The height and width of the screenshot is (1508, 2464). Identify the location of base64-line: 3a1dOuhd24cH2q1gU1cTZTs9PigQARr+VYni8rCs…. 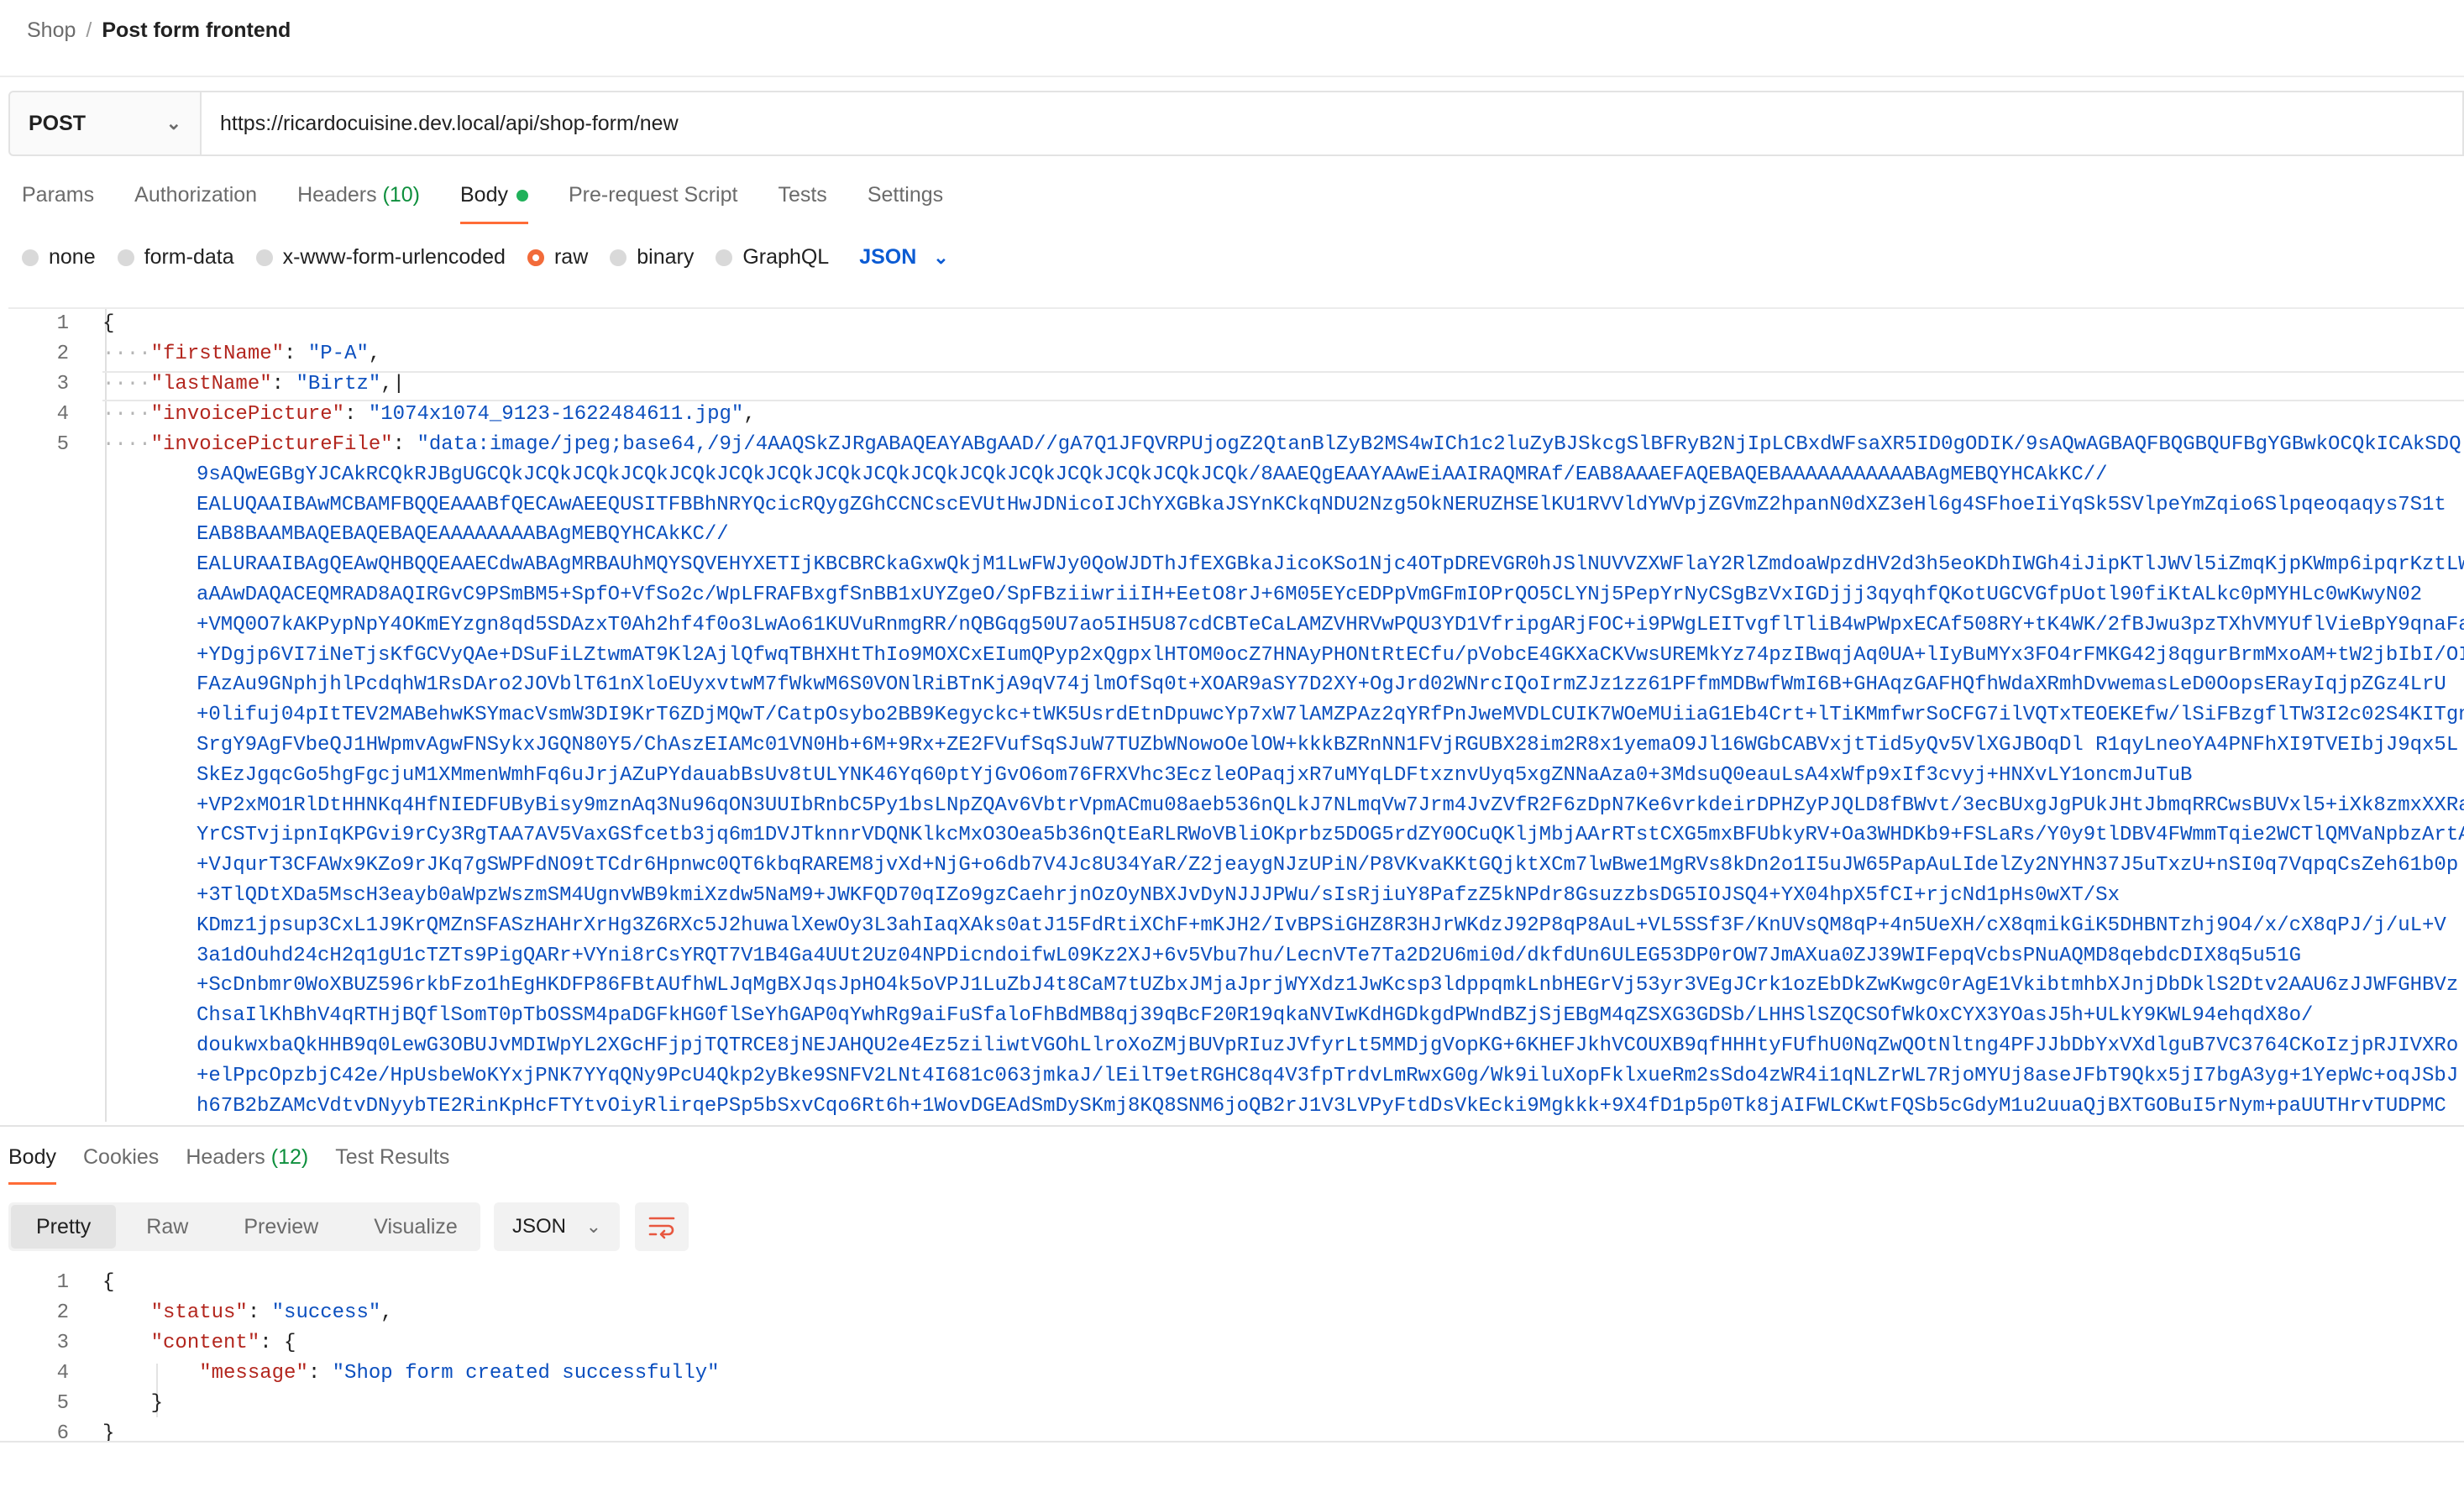
(1249, 955).